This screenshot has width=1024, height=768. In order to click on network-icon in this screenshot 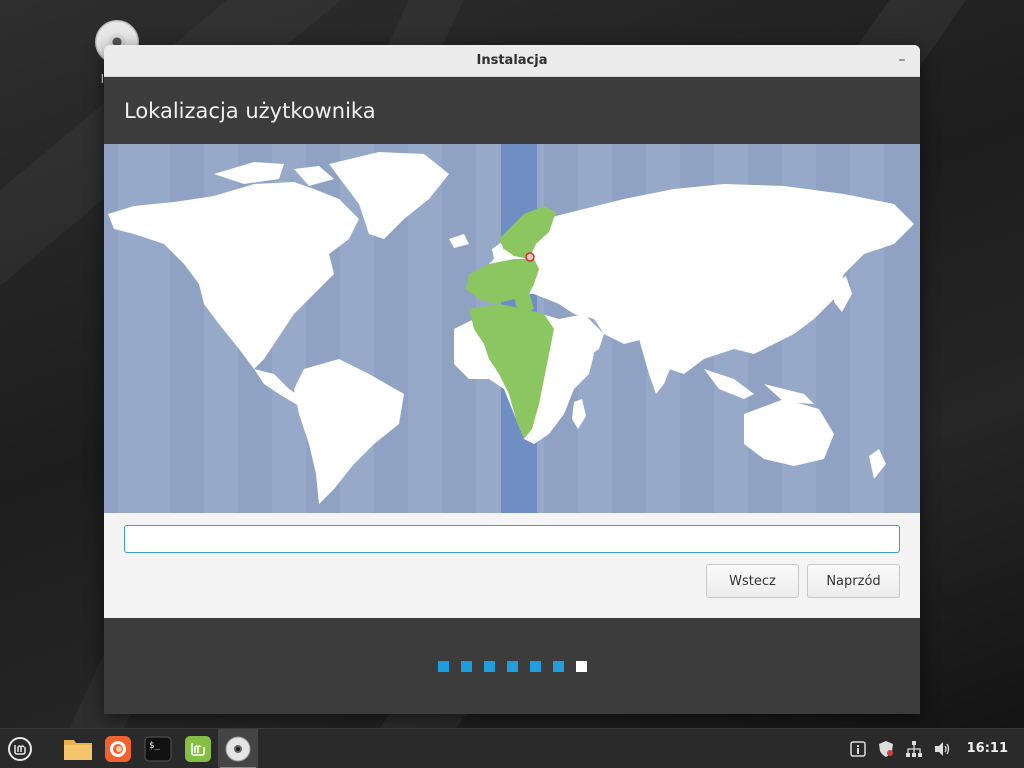, I will do `click(913, 748)`.